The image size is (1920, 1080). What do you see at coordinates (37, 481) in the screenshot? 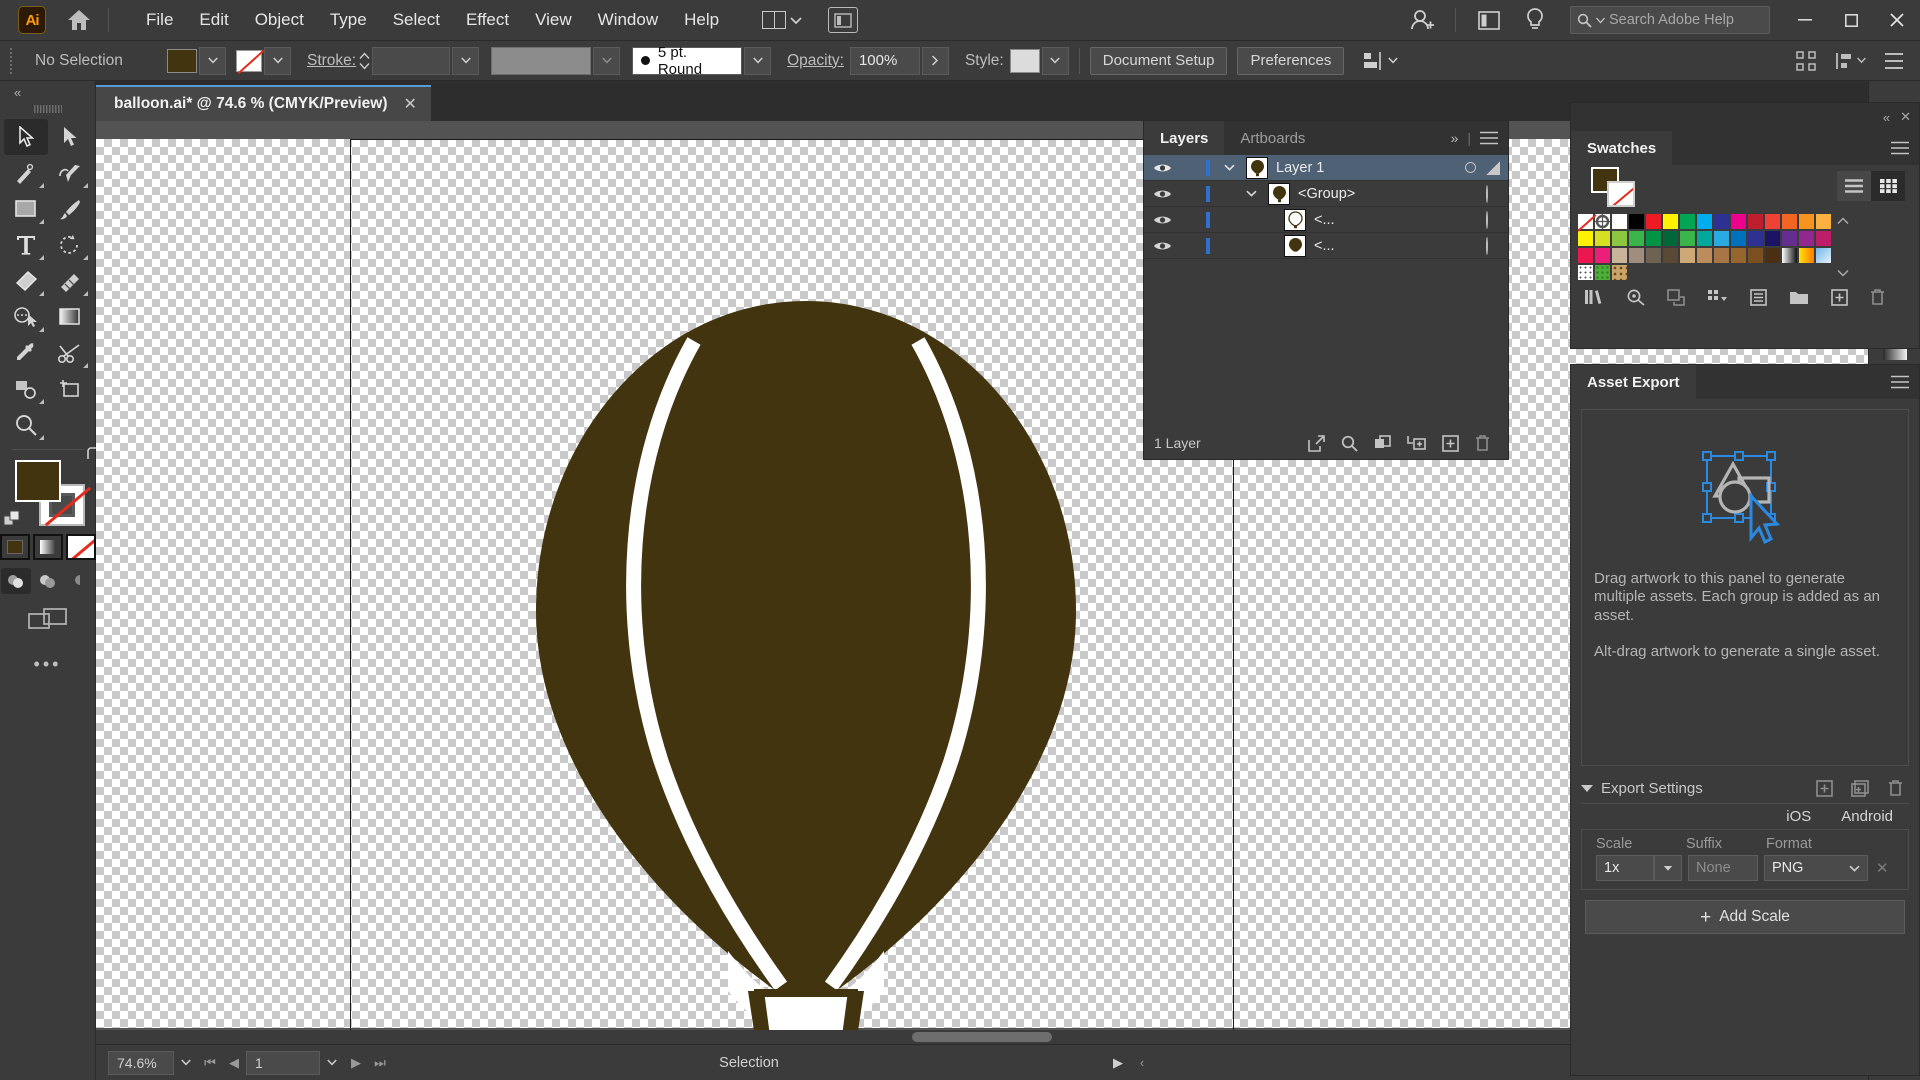
I see `fill-color-box` at bounding box center [37, 481].